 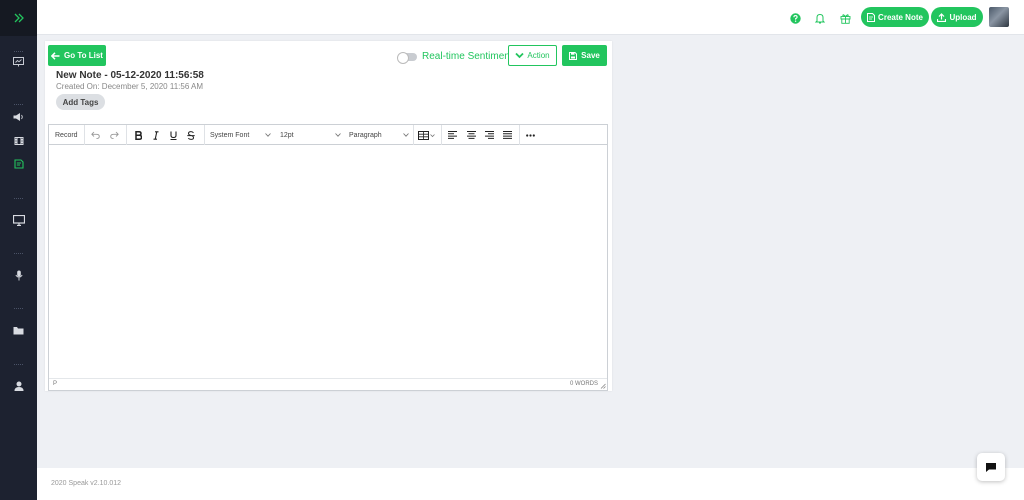 I want to click on bell-icon, so click(x=820, y=18).